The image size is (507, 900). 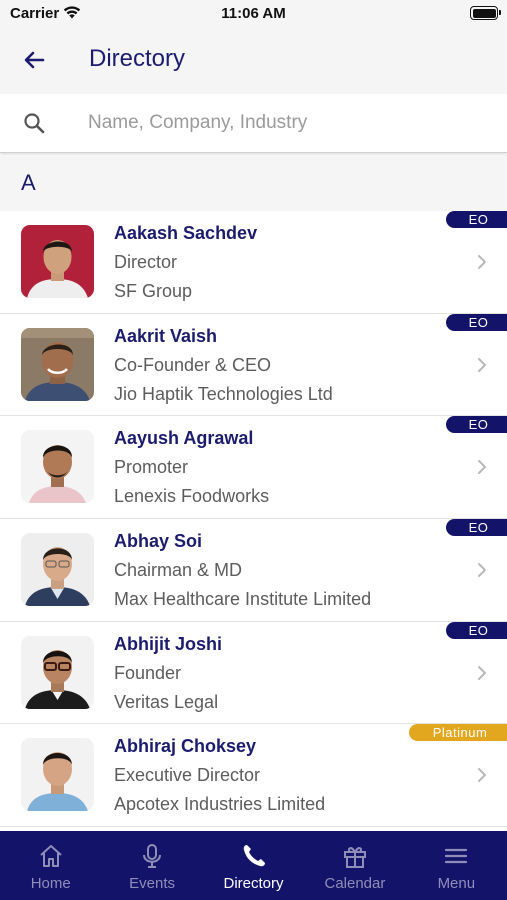 What do you see at coordinates (253, 183) in the screenshot?
I see `section-header: A` at bounding box center [253, 183].